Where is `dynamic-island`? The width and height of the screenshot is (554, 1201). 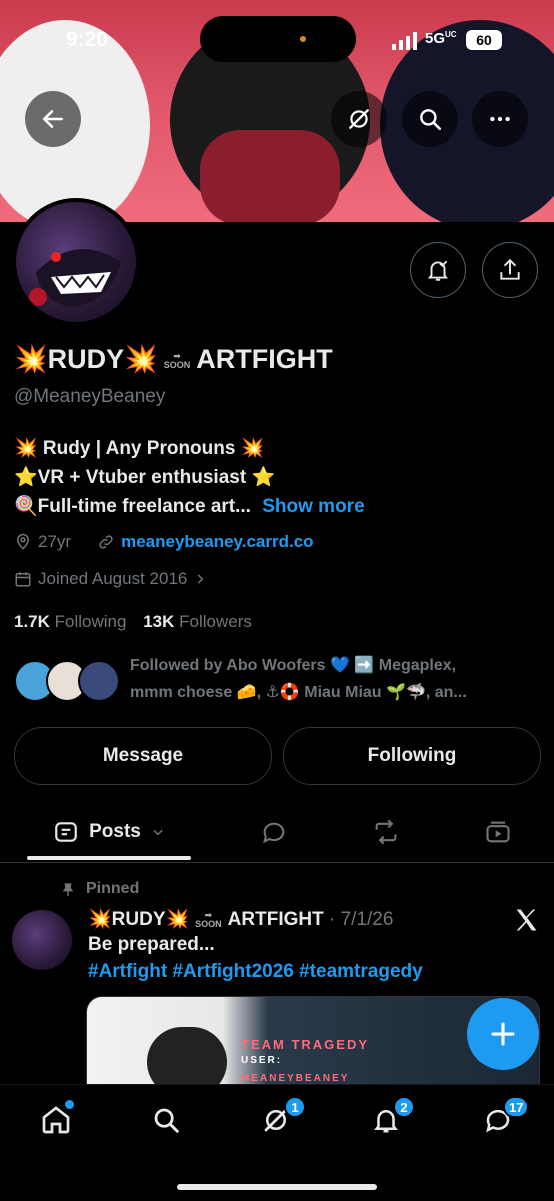 dynamic-island is located at coordinates (278, 39).